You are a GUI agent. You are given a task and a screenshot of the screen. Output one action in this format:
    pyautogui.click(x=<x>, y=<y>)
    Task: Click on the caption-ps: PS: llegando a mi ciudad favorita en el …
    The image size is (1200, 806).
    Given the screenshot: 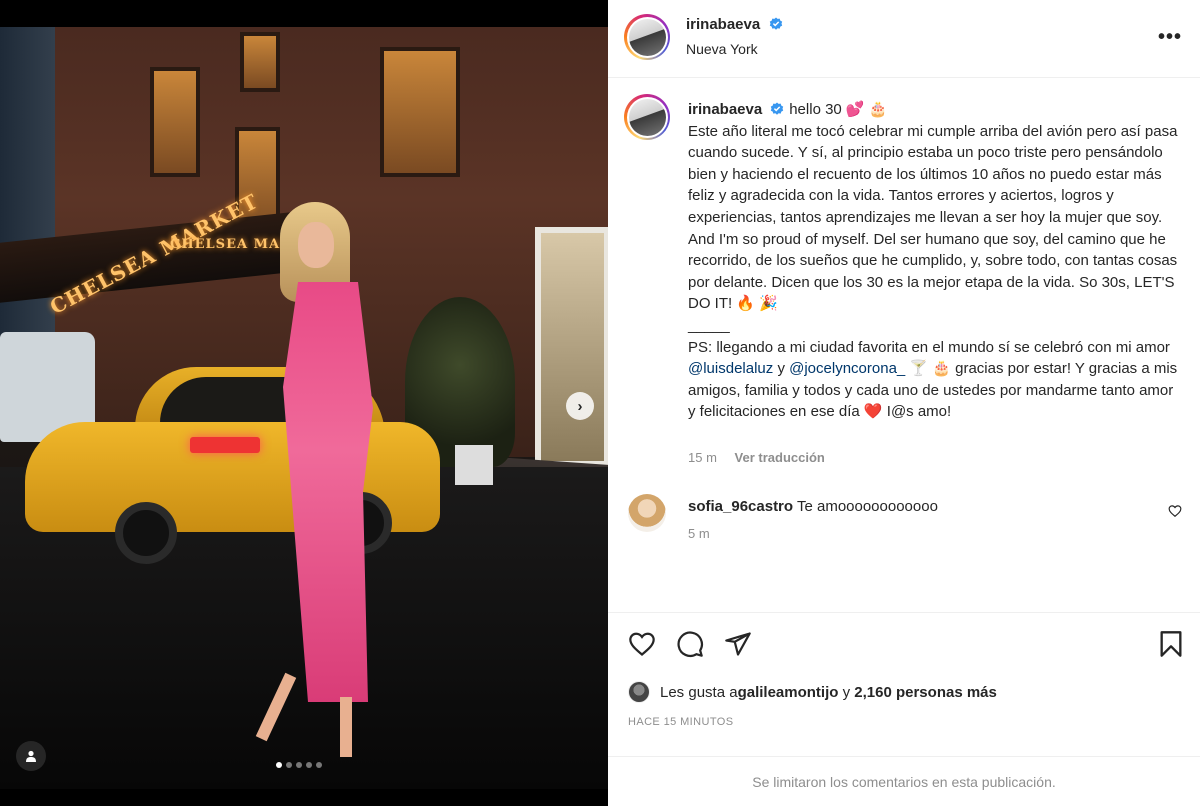 What is the action you would take?
    pyautogui.click(x=933, y=380)
    